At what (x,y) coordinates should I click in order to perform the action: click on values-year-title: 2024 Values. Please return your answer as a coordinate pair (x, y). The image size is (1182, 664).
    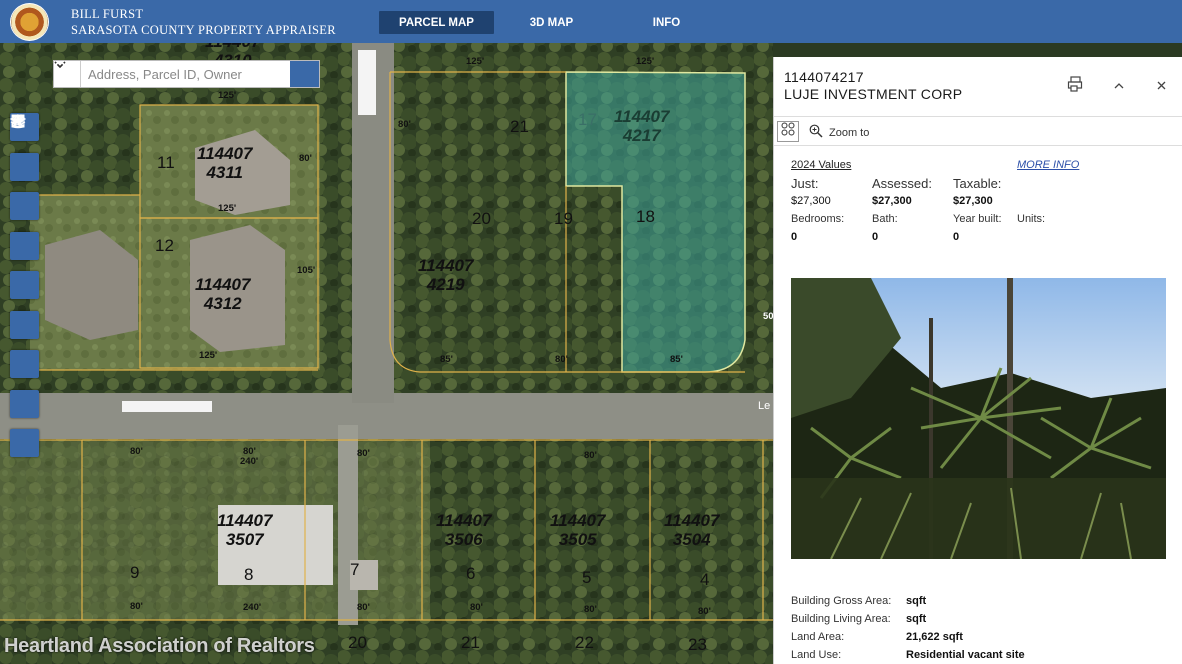
    Looking at the image, I should click on (821, 165).